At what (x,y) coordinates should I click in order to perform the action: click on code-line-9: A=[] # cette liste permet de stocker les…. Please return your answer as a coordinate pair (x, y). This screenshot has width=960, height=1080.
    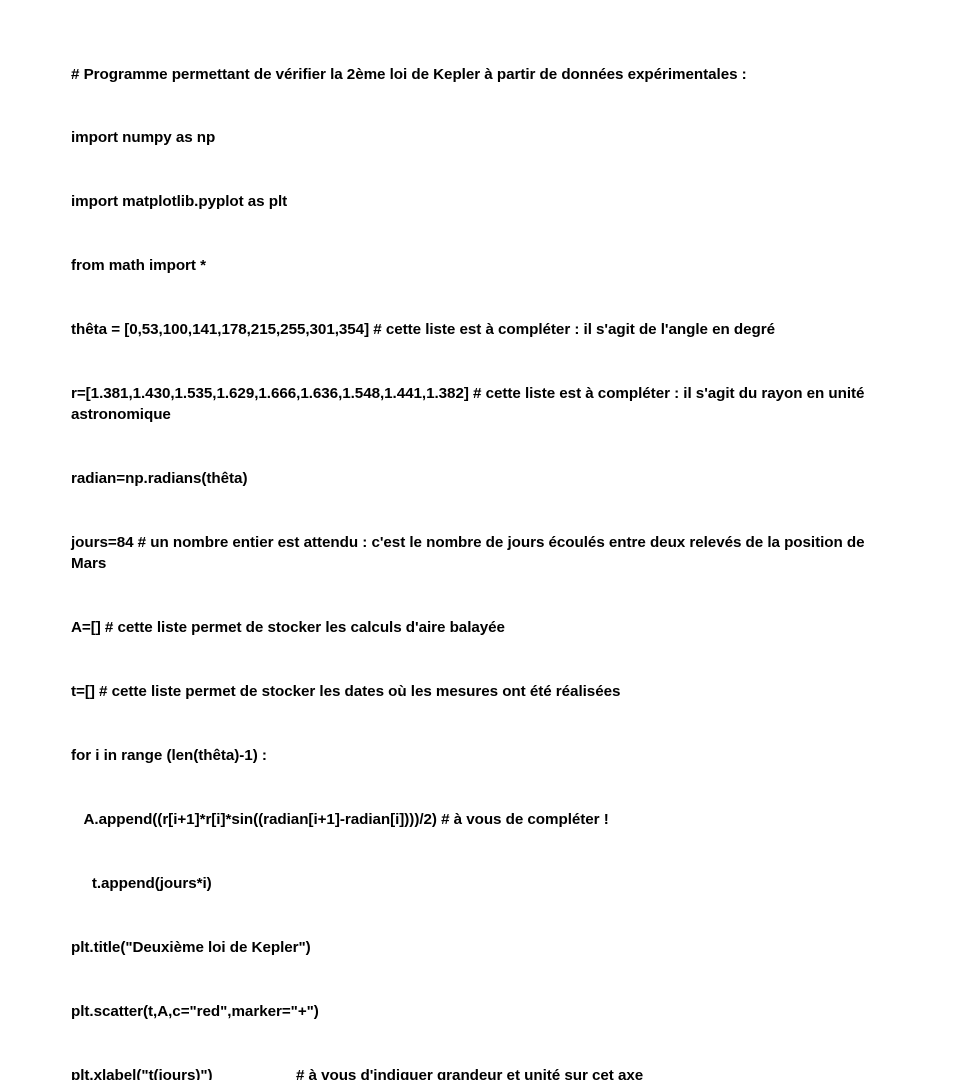
    Looking at the image, I should click on (288, 628).